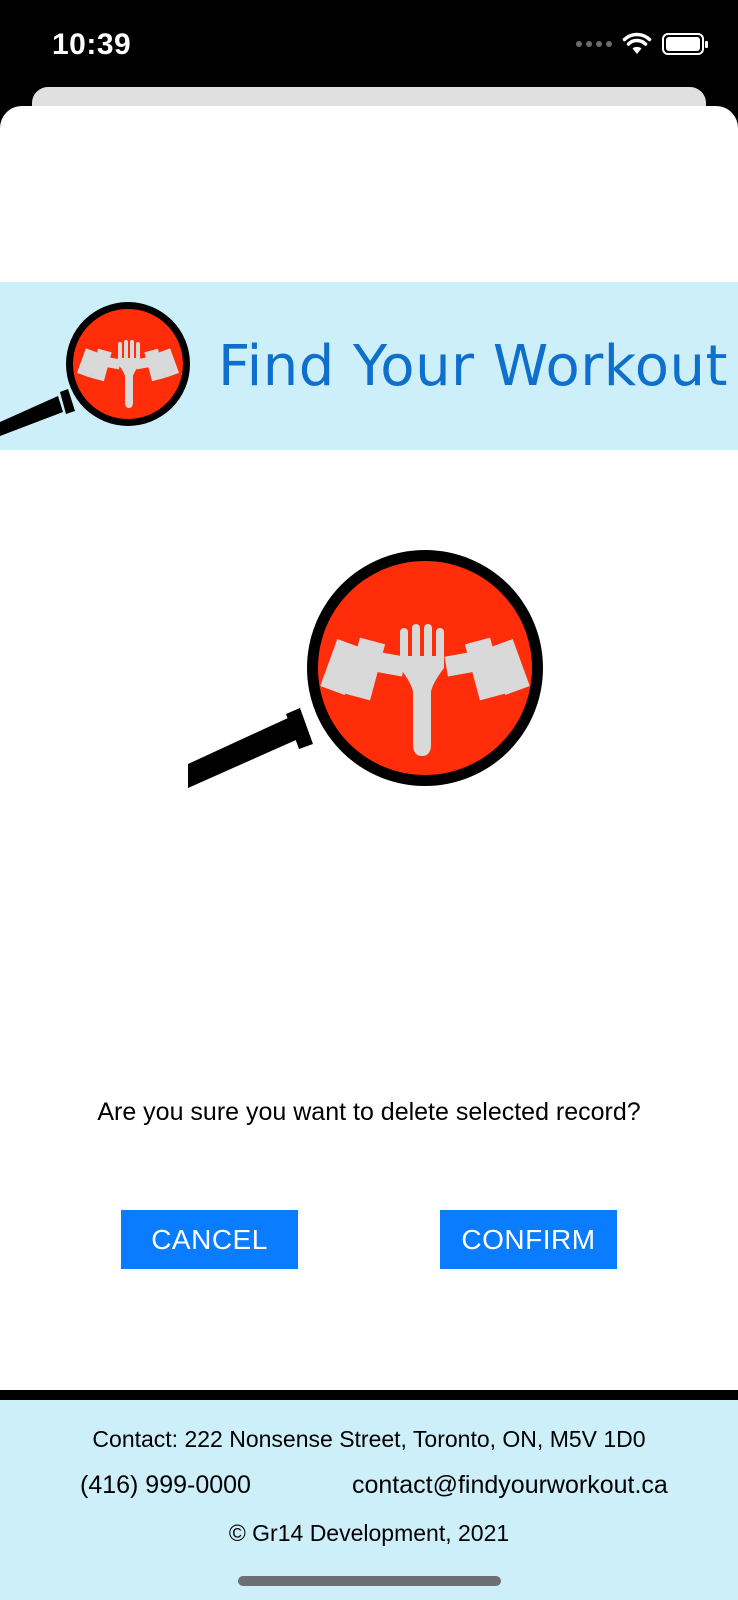 This screenshot has width=738, height=1600. I want to click on status-time: 10:39, so click(92, 44).